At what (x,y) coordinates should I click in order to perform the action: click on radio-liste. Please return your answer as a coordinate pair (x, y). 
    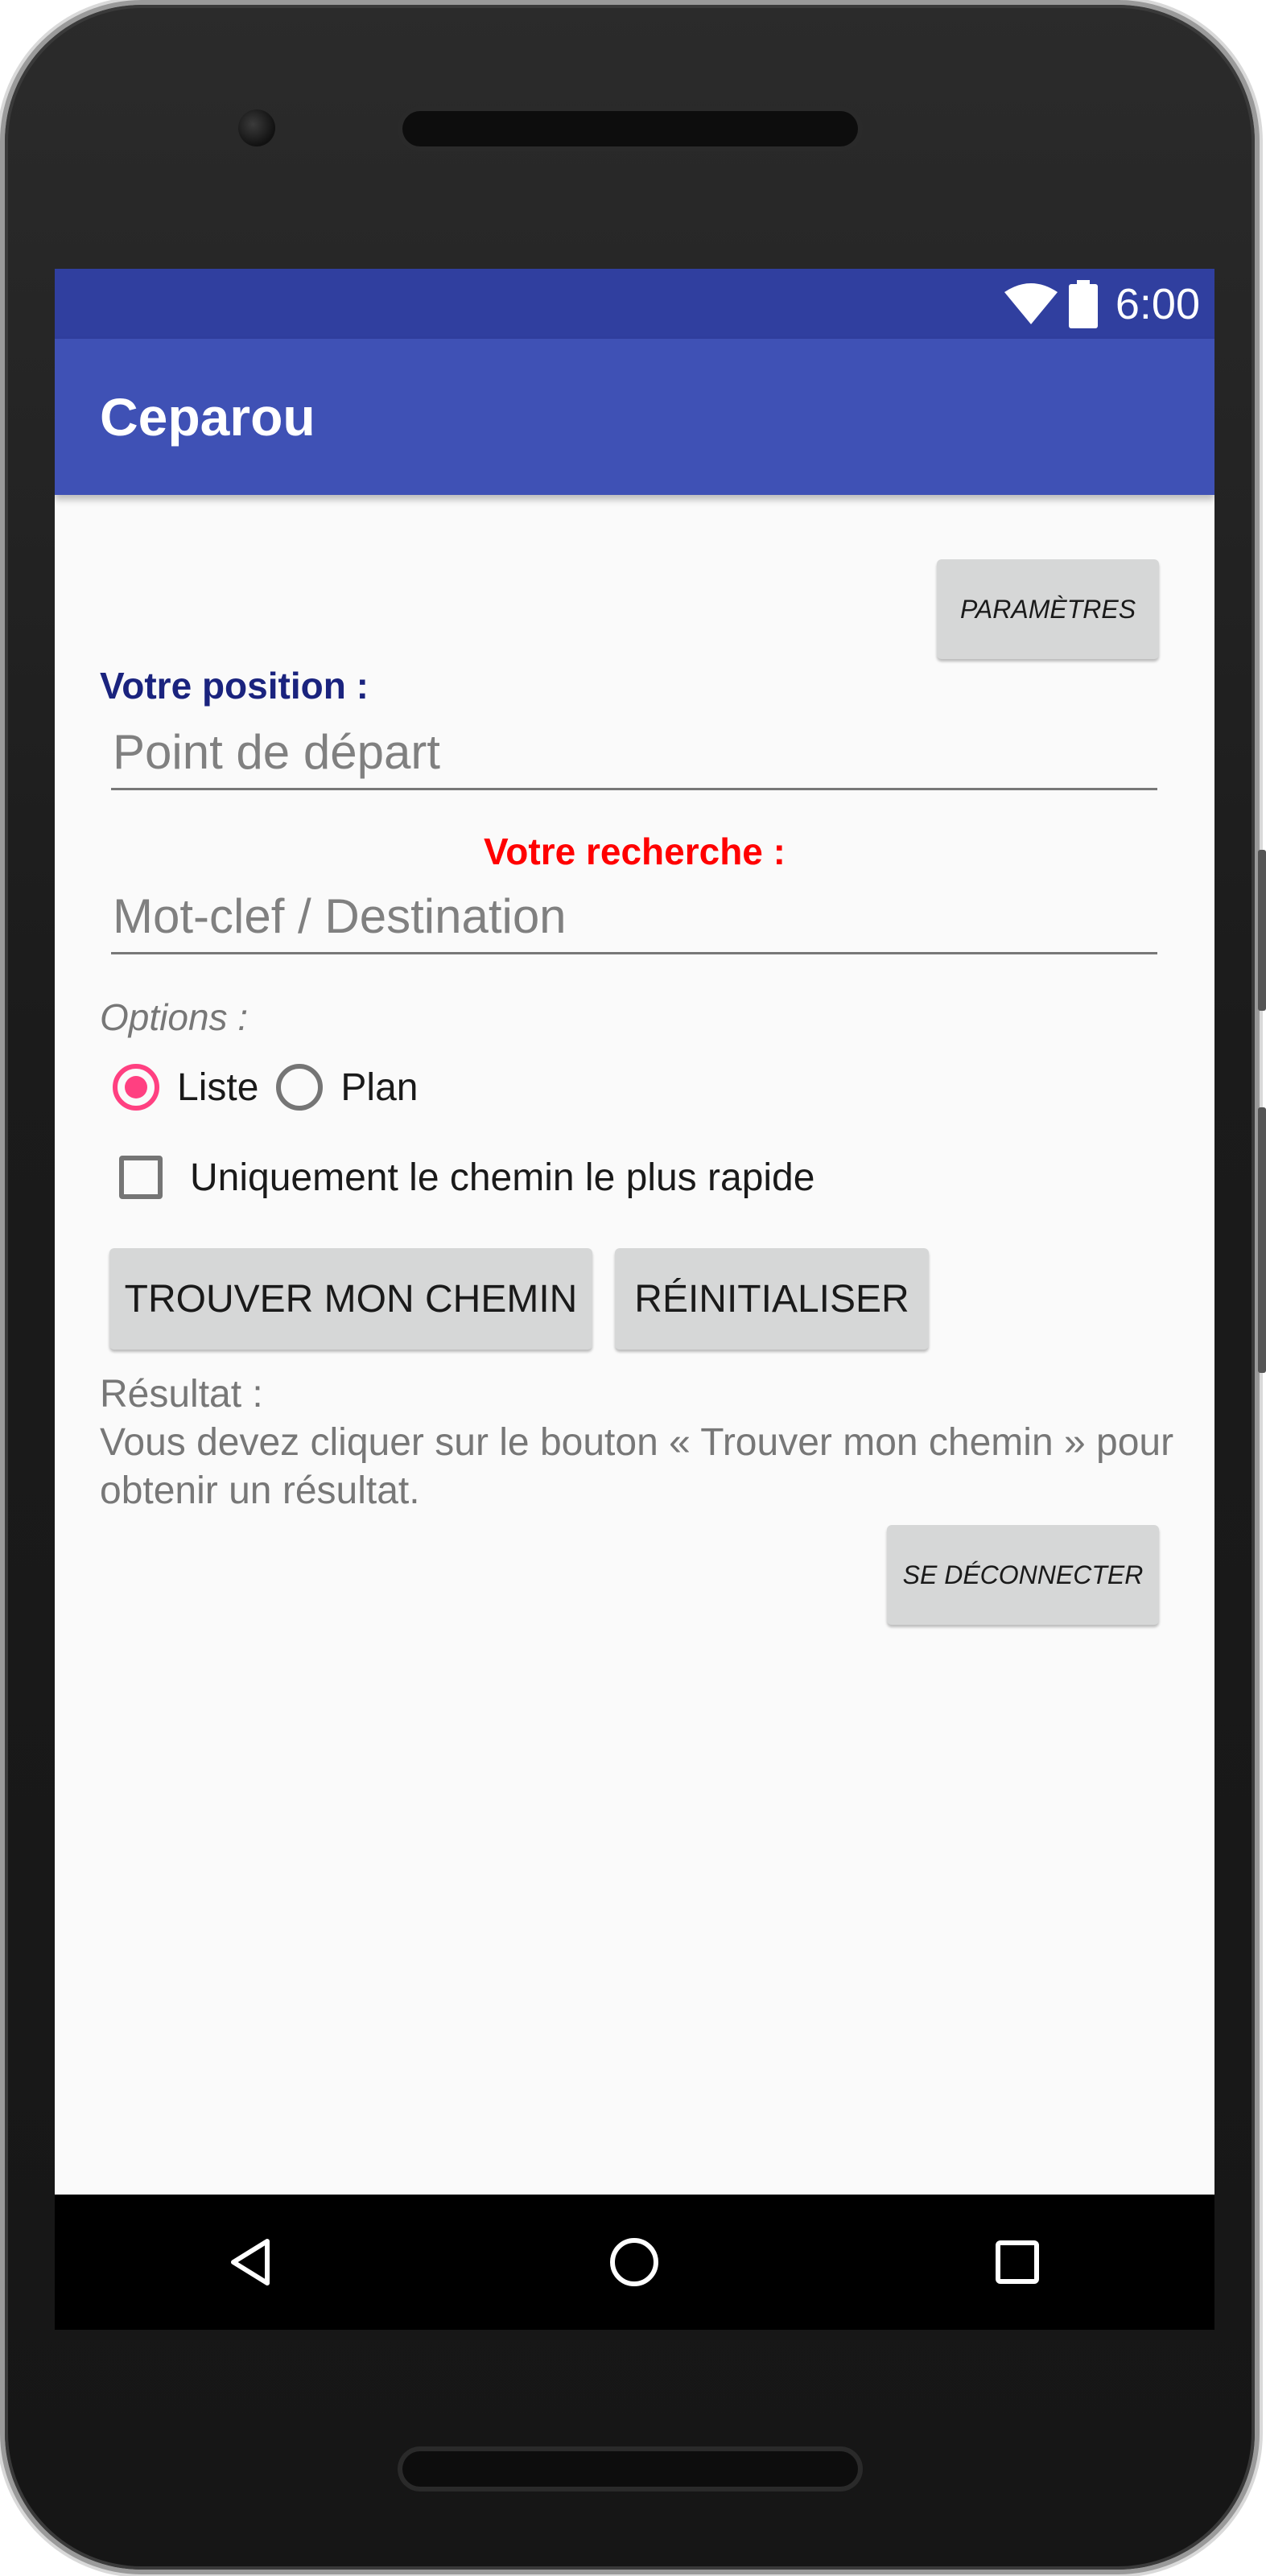
    Looking at the image, I should click on (136, 1087).